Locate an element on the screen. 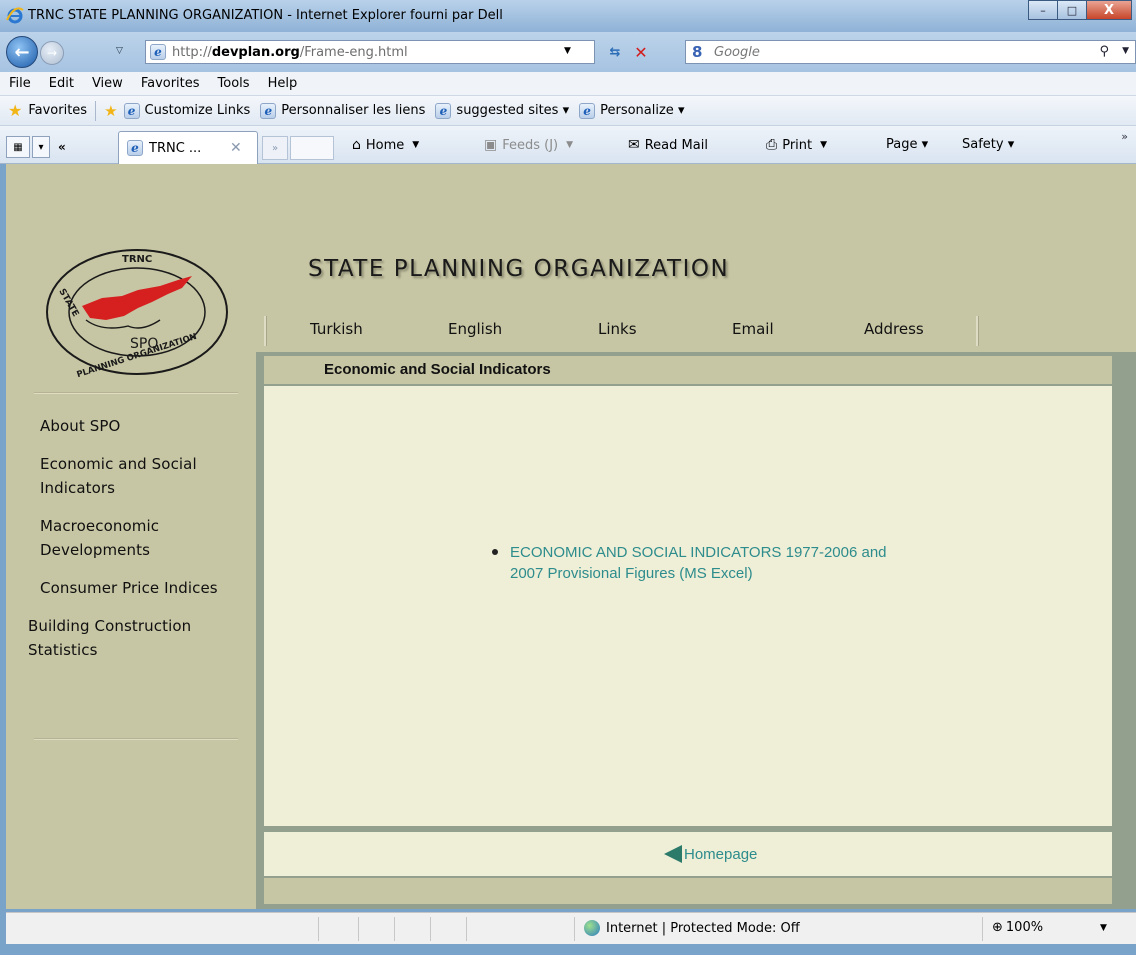  back-button: ← is located at coordinates (22, 52).